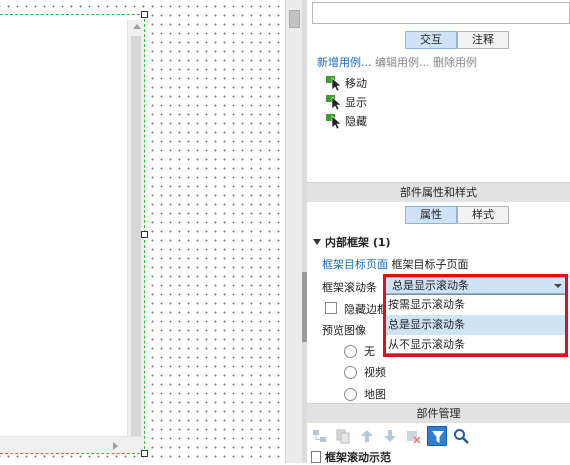  What do you see at coordinates (438, 413) in the screenshot?
I see `widget-manager-header: 部件管理` at bounding box center [438, 413].